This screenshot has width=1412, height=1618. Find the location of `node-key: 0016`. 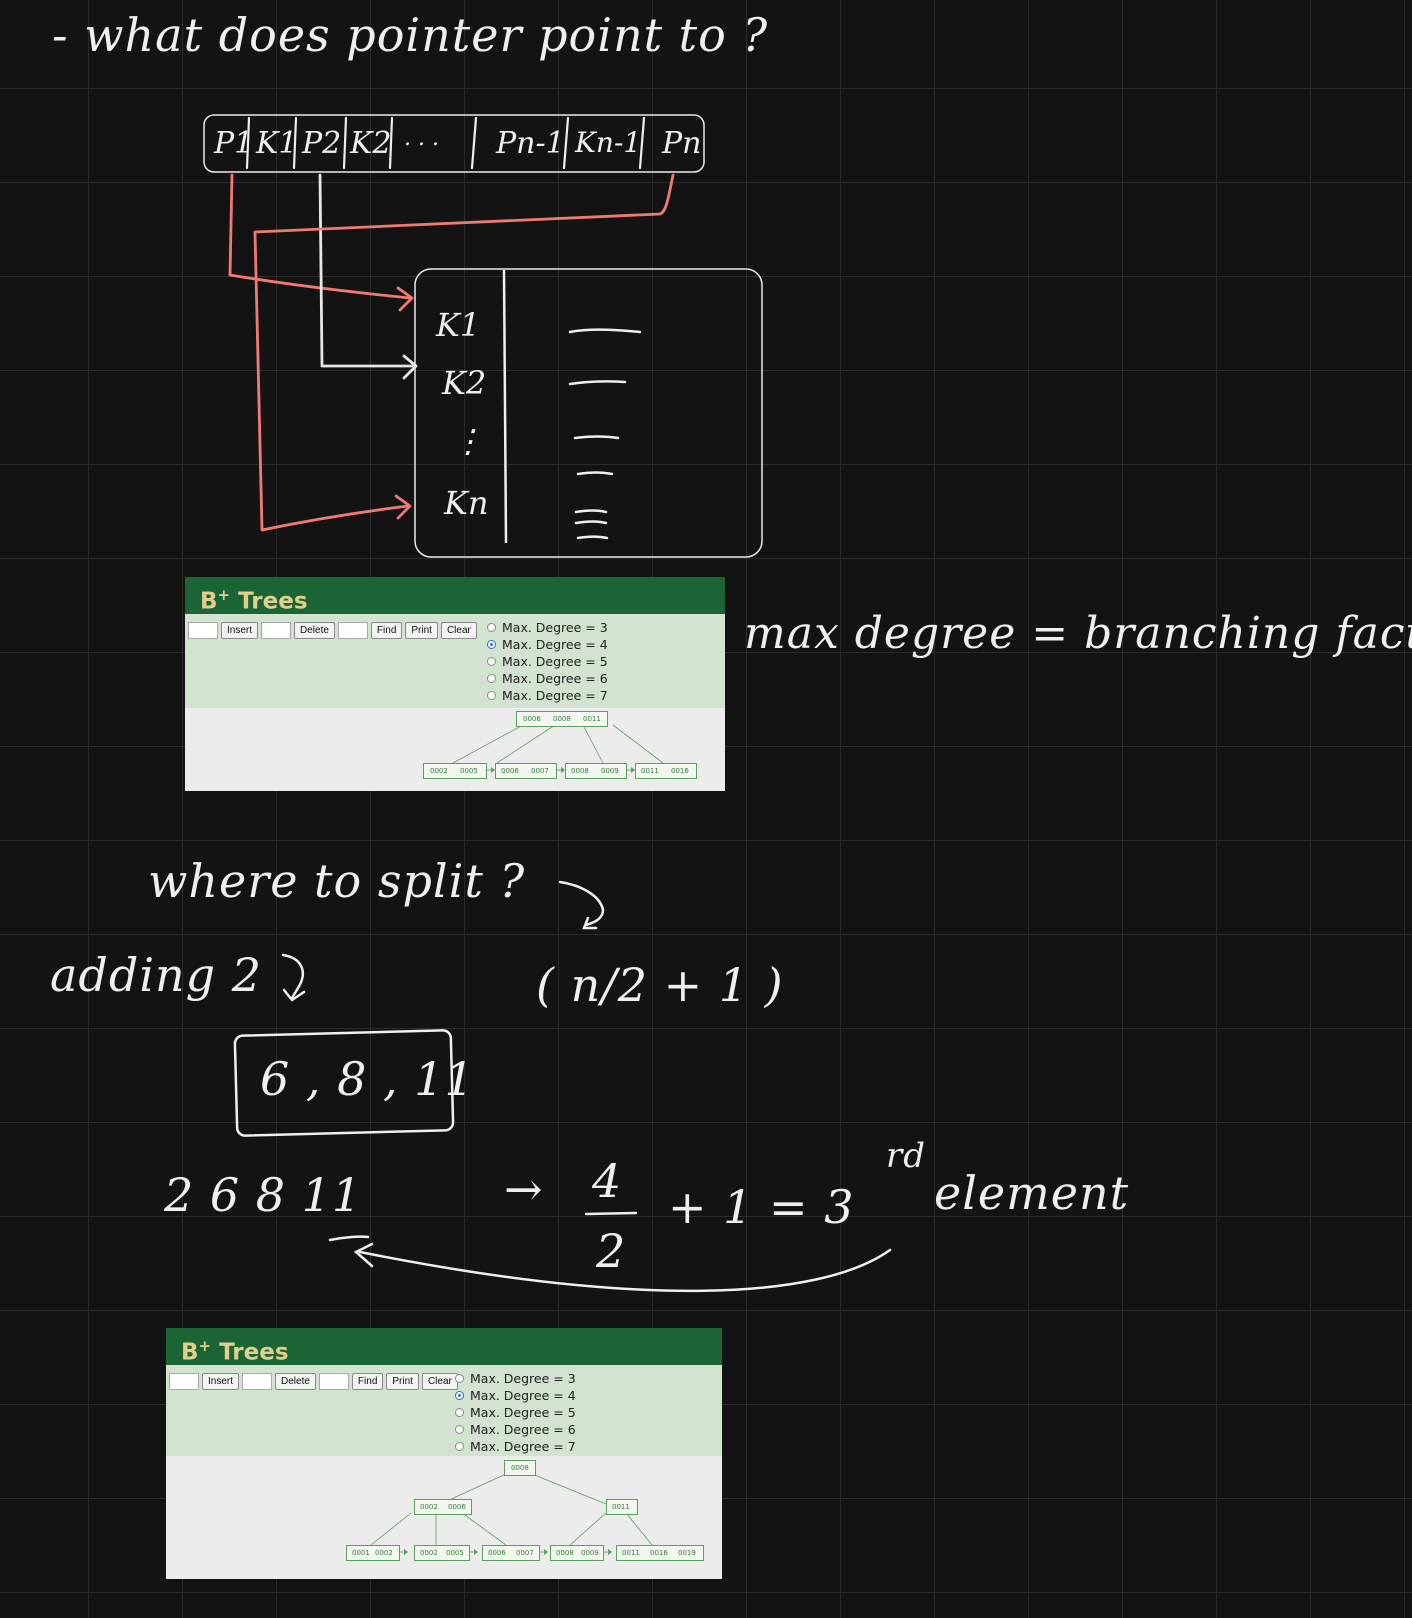

node-key: 0016 is located at coordinates (680, 771).